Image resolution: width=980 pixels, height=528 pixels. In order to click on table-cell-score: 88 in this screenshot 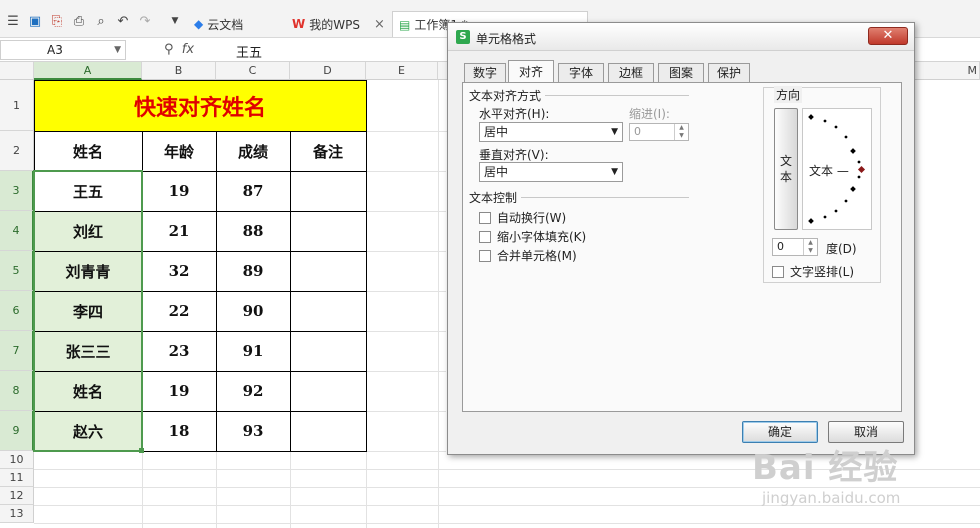, I will do `click(253, 231)`.